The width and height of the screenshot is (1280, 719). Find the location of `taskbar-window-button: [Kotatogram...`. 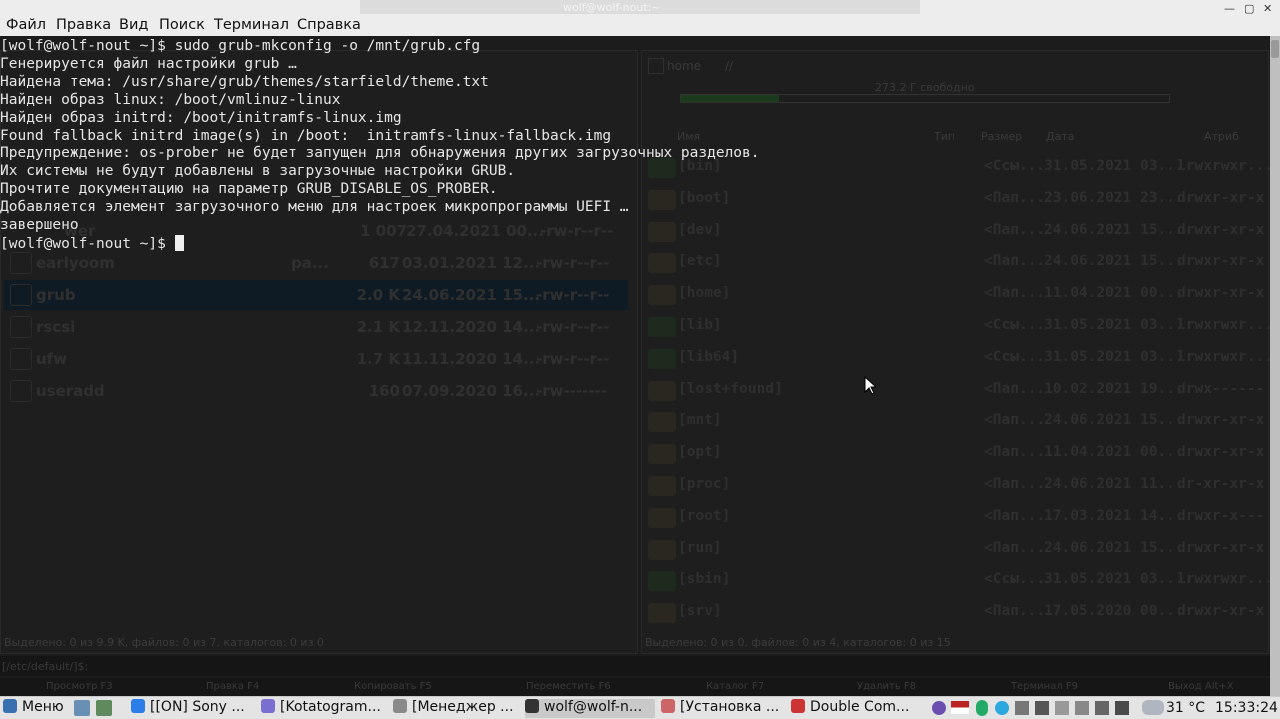

taskbar-window-button: [Kotatogram... is located at coordinates (325, 708).